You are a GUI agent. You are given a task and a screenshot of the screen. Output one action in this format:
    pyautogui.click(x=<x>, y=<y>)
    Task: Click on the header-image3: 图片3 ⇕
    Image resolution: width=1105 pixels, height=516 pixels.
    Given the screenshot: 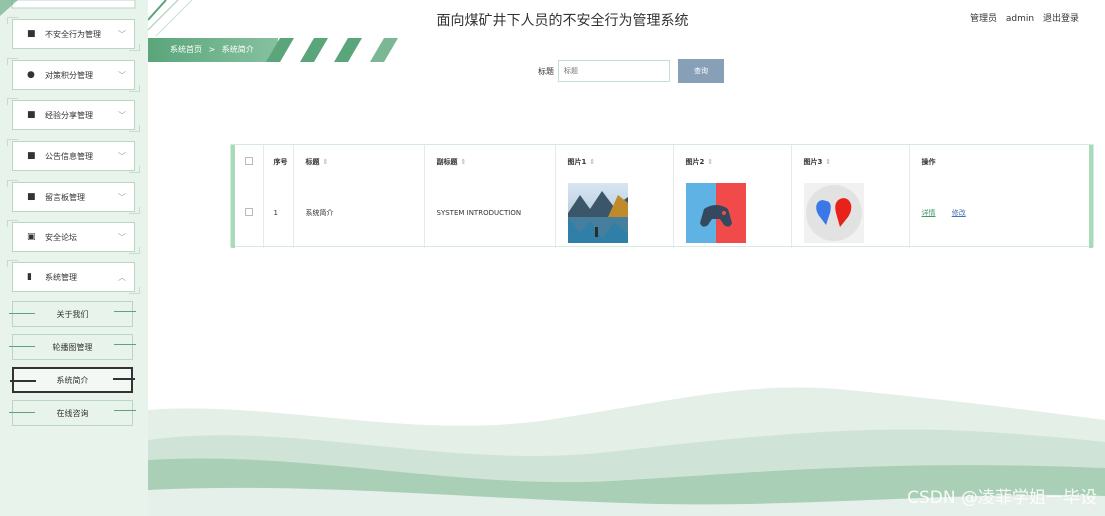 What is the action you would take?
    pyautogui.click(x=849, y=161)
    